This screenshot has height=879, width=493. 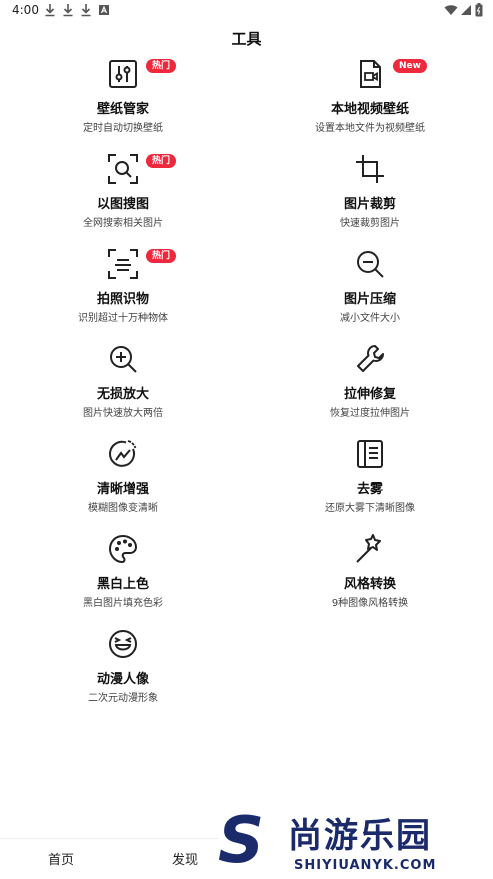 I want to click on tool-desc: 图片快速放大两倍, so click(x=123, y=413).